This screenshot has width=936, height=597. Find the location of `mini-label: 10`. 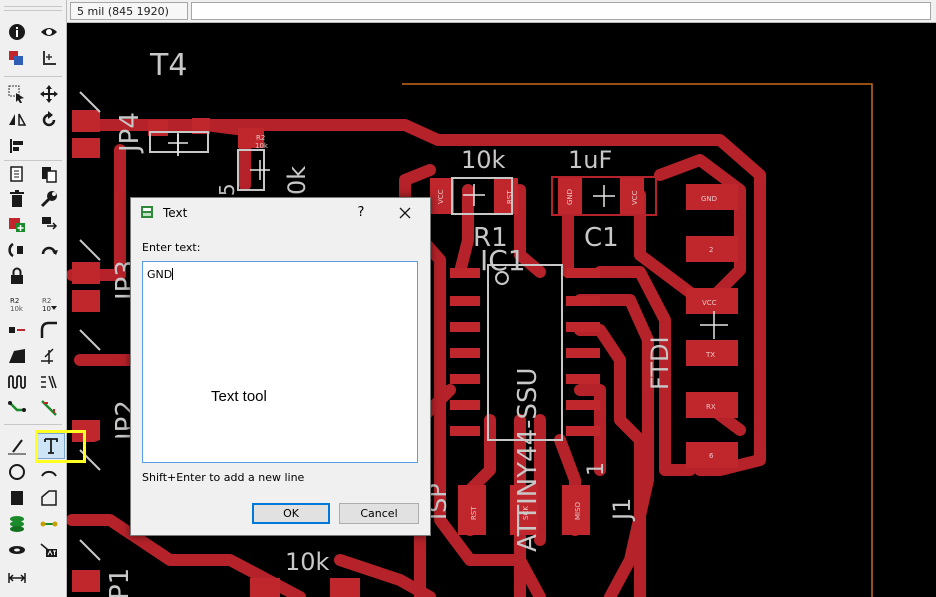

mini-label: 10 is located at coordinates (46, 309).